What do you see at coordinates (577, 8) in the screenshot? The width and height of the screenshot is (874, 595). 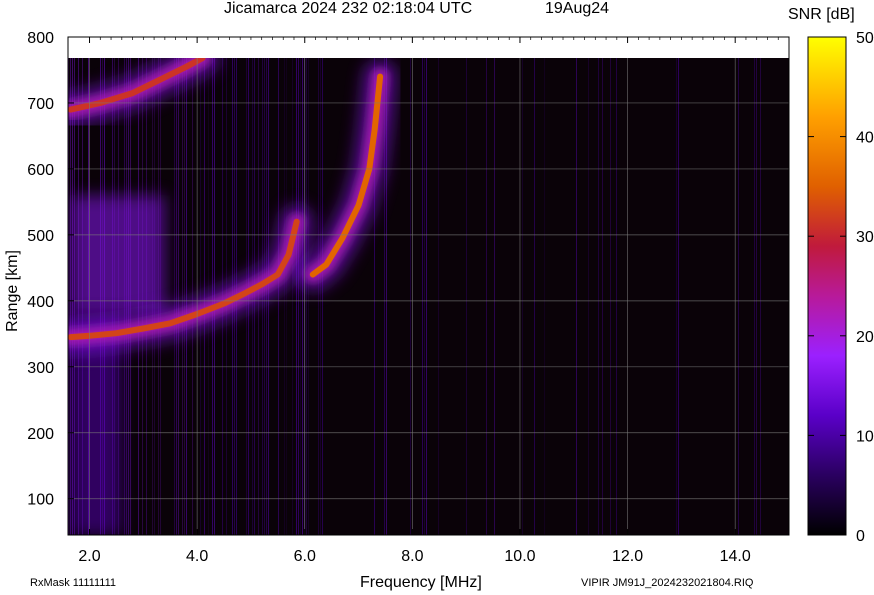 I see `chart-date: 19Aug24` at bounding box center [577, 8].